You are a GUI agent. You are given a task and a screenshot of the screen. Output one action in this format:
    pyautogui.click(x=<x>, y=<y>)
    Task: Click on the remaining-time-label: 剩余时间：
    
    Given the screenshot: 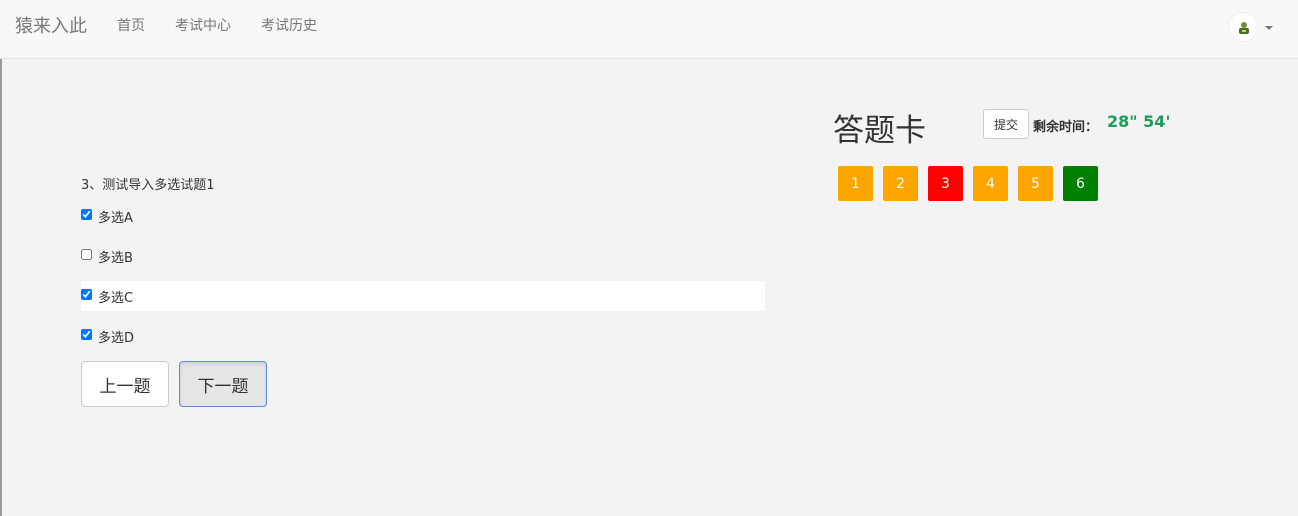 What is the action you would take?
    pyautogui.click(x=1066, y=127)
    